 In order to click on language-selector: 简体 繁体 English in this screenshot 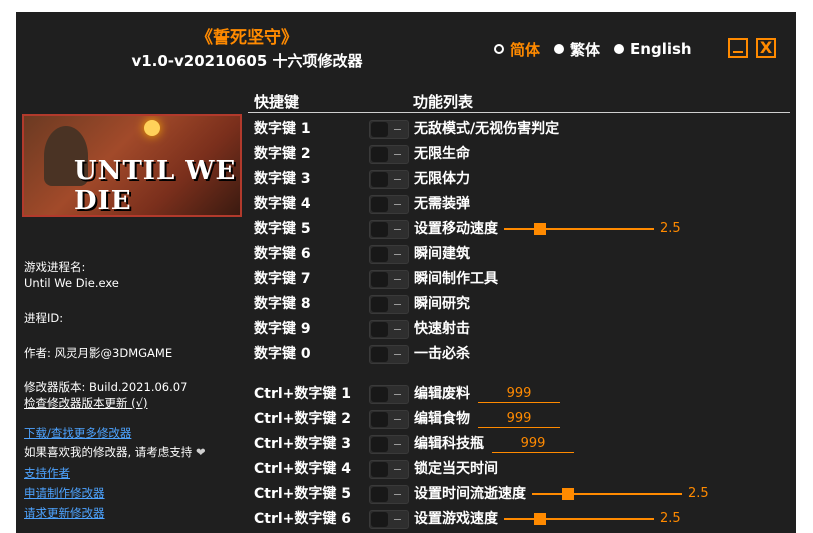, I will do `click(600, 49)`.